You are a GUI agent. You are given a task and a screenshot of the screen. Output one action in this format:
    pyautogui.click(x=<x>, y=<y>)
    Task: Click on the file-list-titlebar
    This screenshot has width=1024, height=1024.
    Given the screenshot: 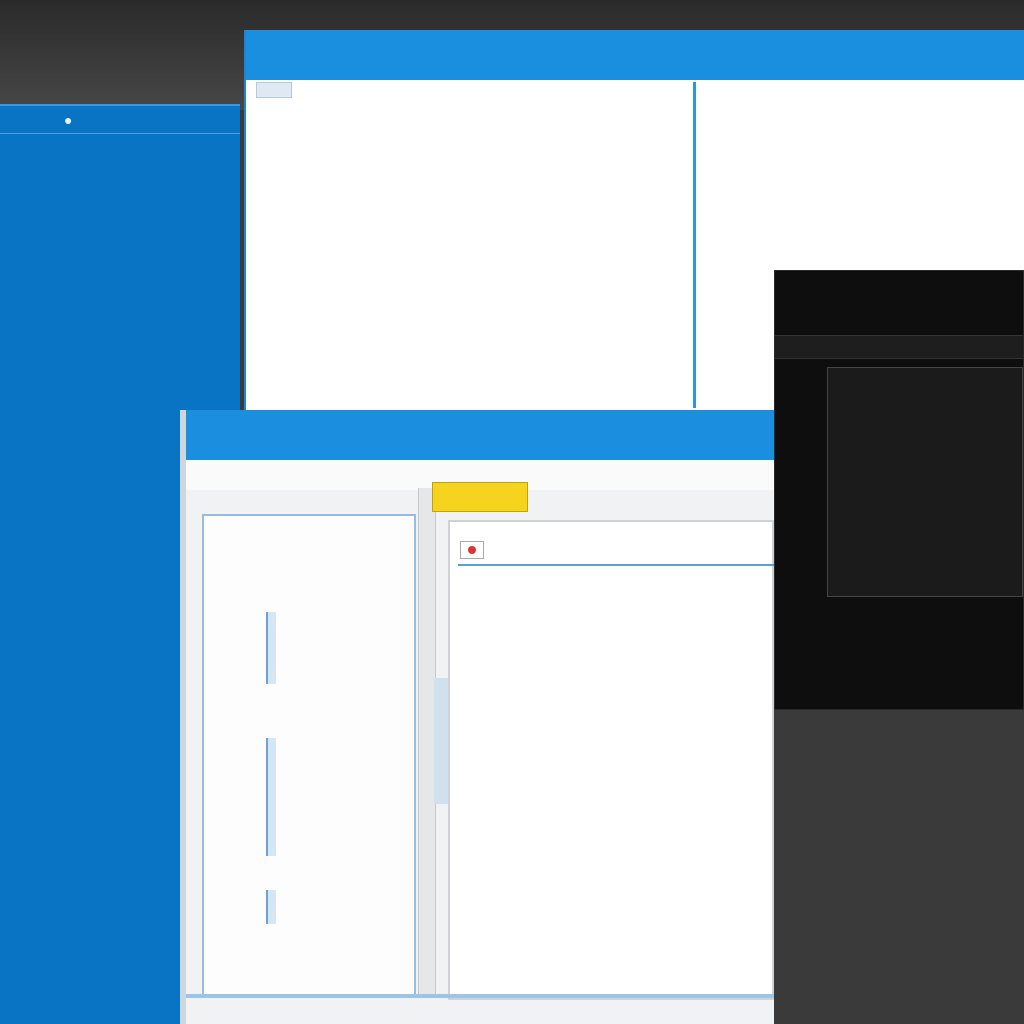 What is the action you would take?
    pyautogui.click(x=635, y=55)
    